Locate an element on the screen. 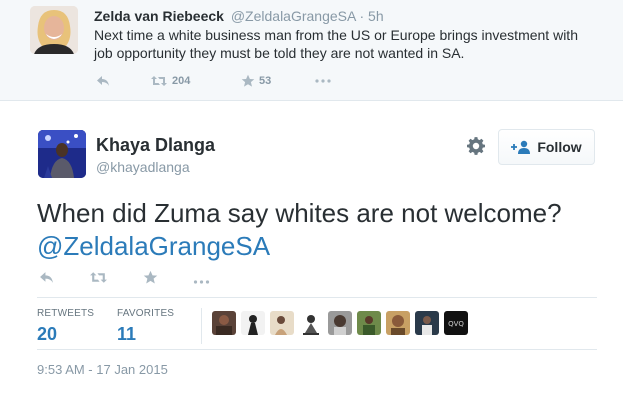 The width and height of the screenshot is (623, 403). user-actions-button is located at coordinates (476, 148).